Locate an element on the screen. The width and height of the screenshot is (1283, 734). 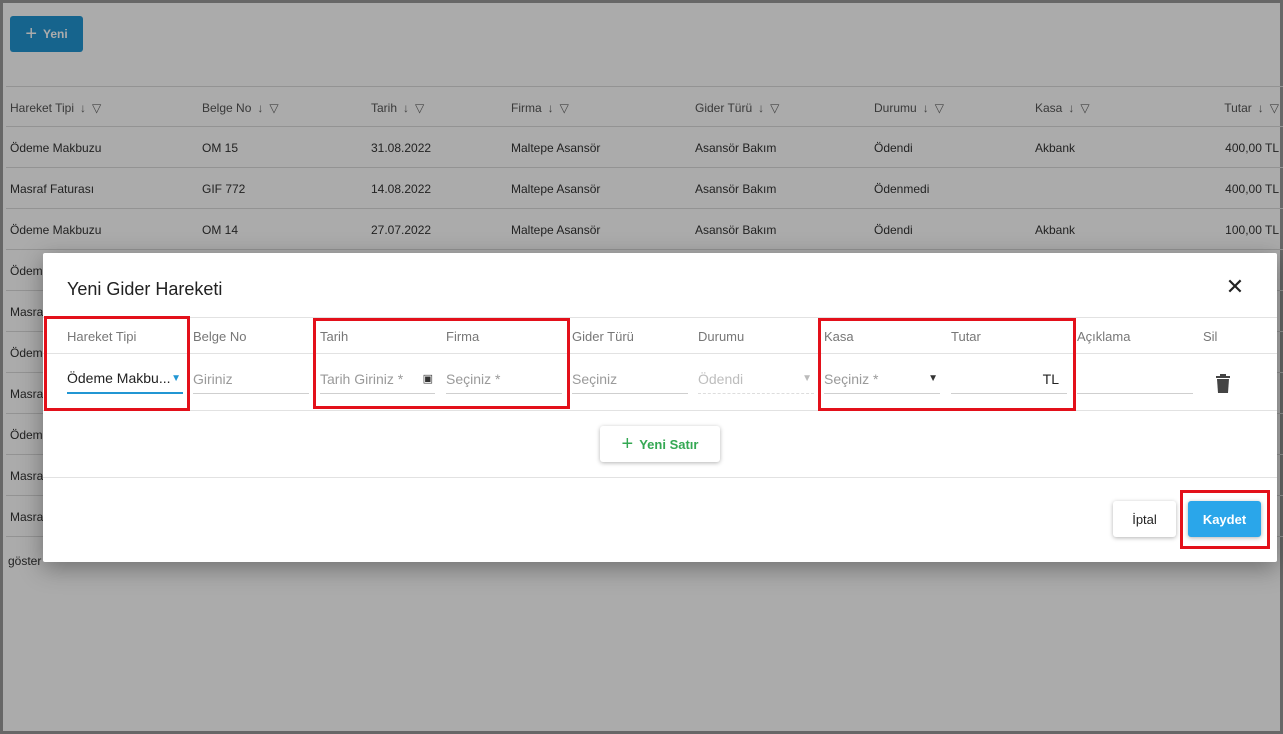
firma-select: Seçiniz * is located at coordinates (504, 379).